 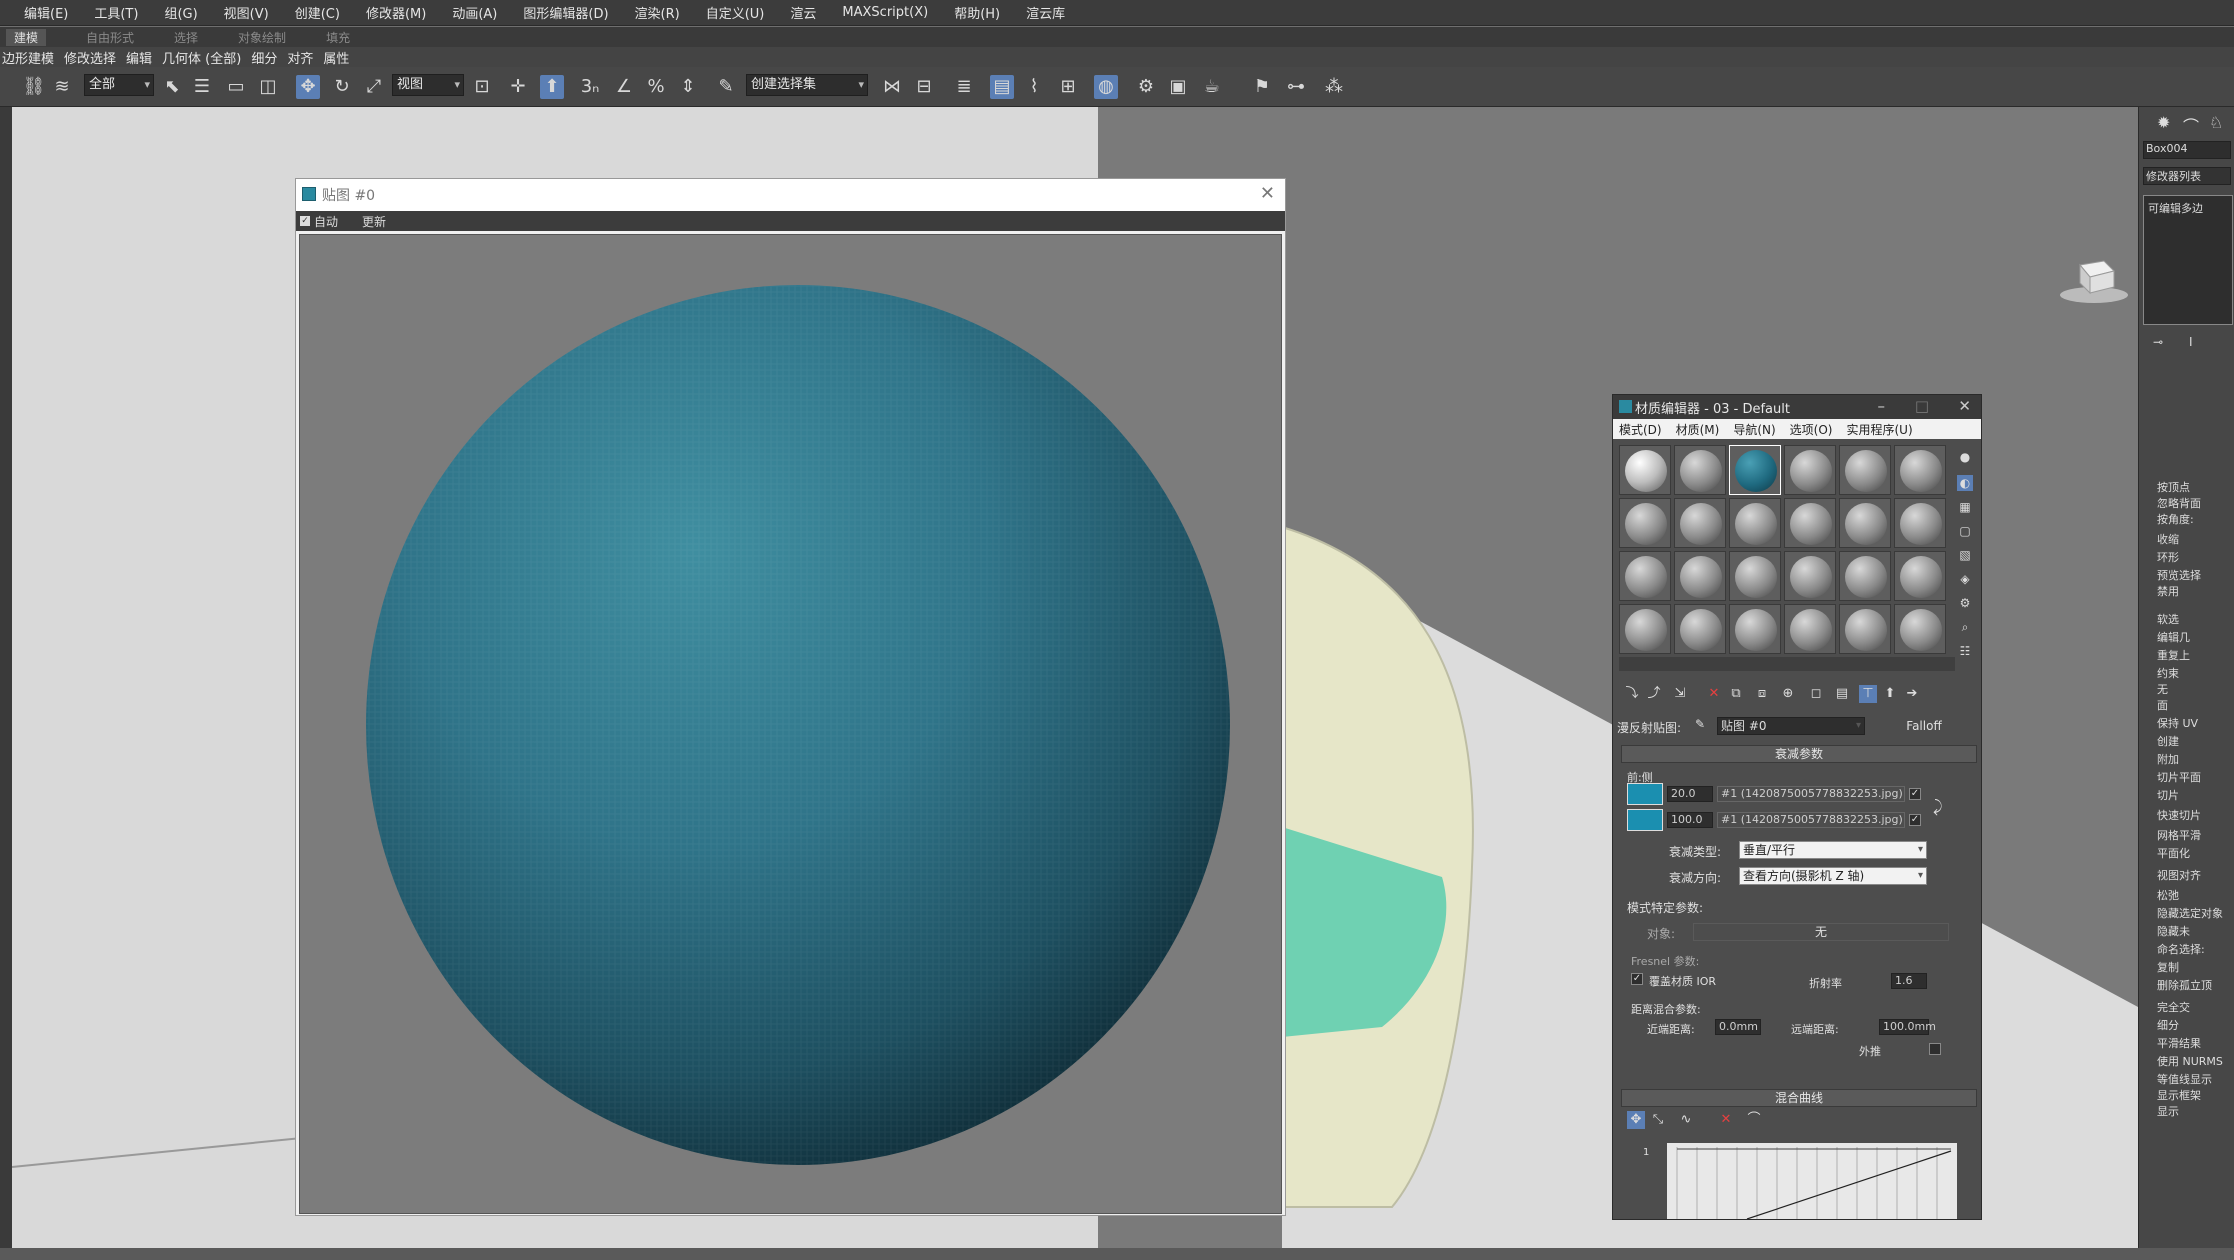 I want to click on menu-item: 修改器(M), so click(x=396, y=12).